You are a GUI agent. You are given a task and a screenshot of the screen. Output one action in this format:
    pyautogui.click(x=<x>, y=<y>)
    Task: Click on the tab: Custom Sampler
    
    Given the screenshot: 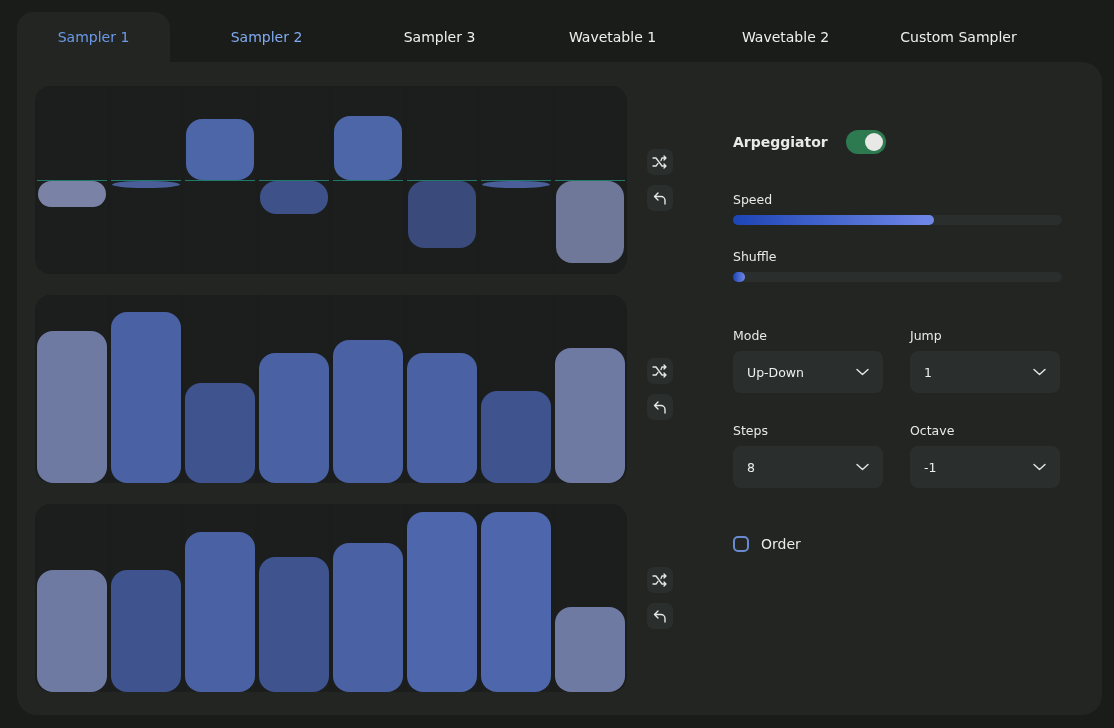 What is the action you would take?
    pyautogui.click(x=958, y=37)
    